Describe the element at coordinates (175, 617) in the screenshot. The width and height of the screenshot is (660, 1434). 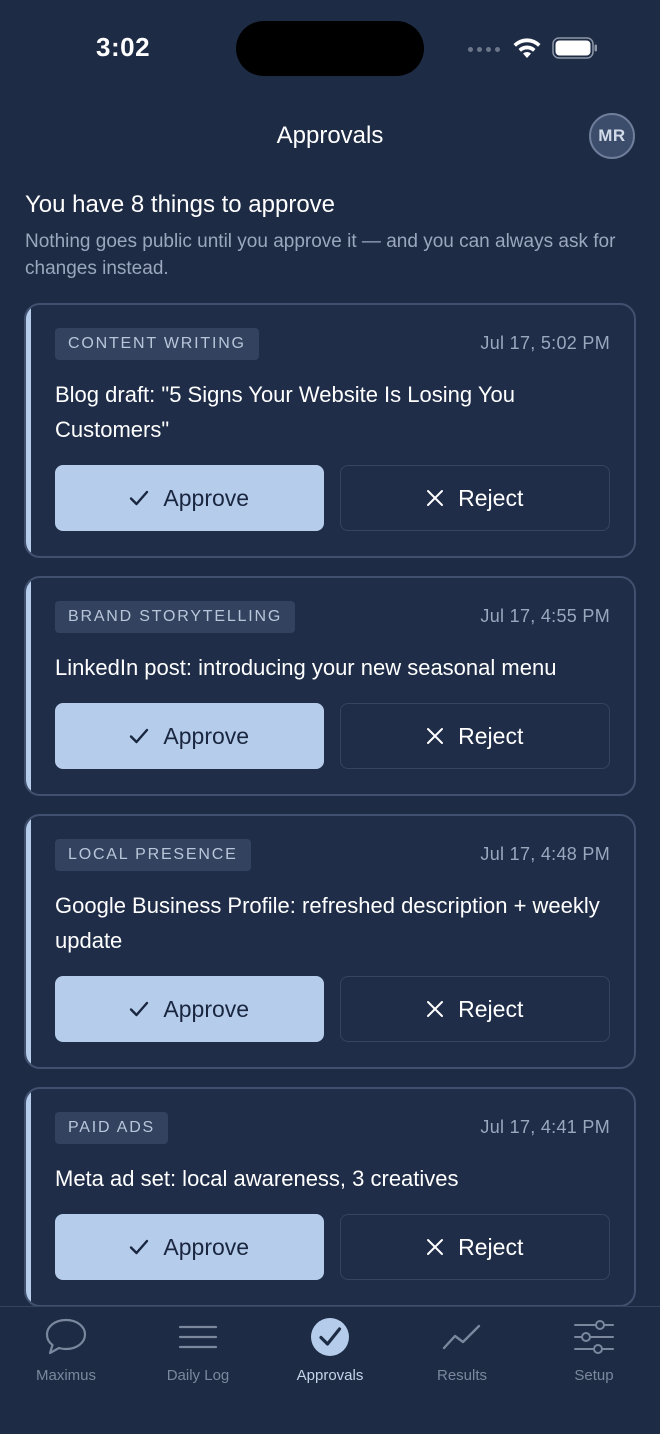
I see `category-chip: BRAND STORYTELLING` at that location.